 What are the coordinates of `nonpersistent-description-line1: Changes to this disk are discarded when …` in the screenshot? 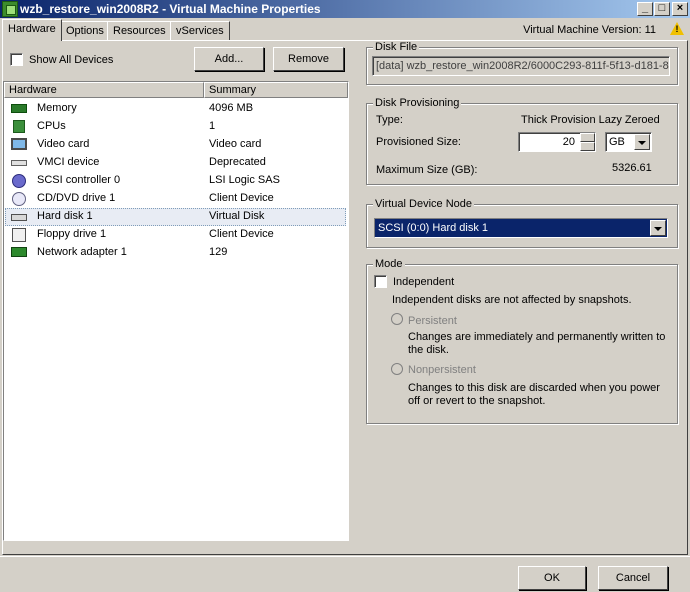 It's located at (534, 388).